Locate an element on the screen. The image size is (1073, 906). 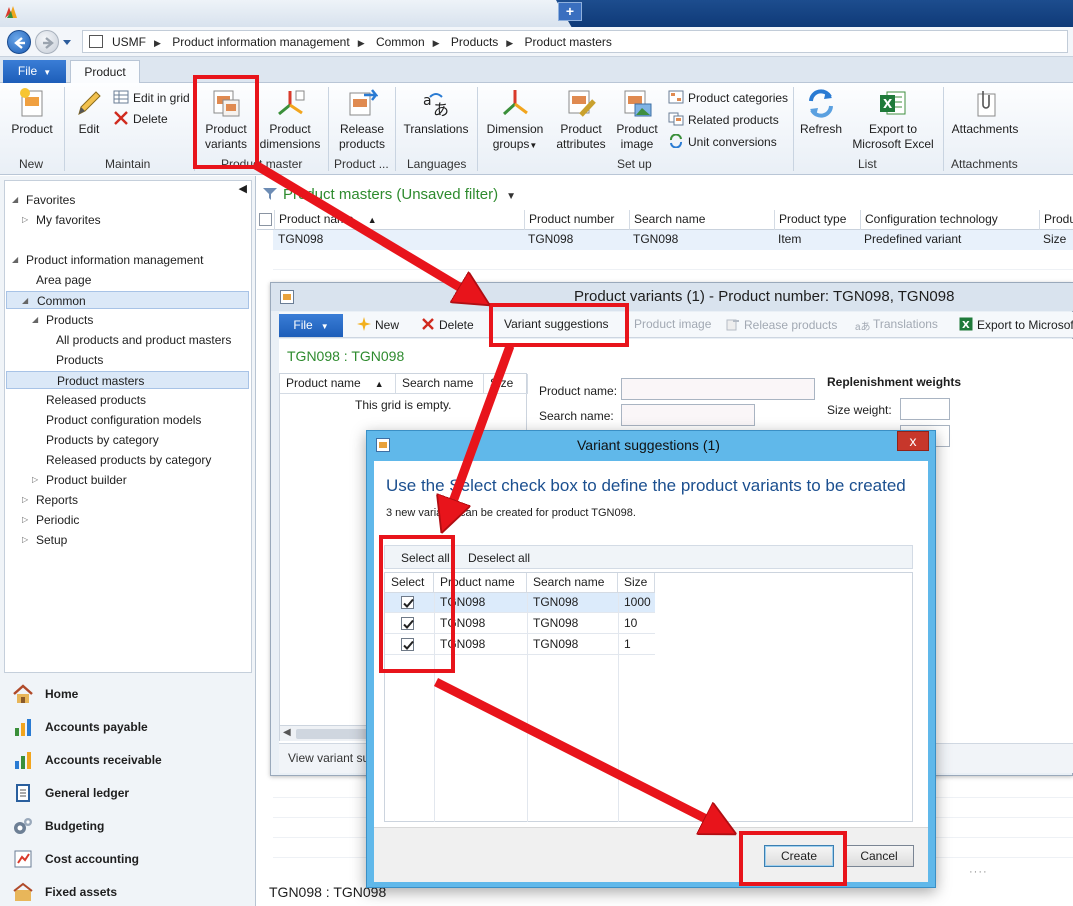
unit-conversions-button: Unit conversions is located at coordinates (722, 141).